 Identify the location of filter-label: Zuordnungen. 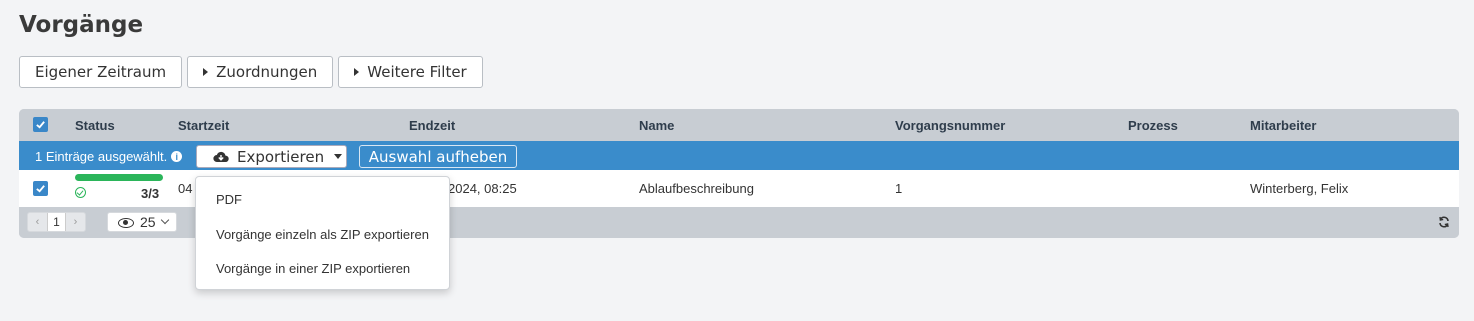
(267, 72).